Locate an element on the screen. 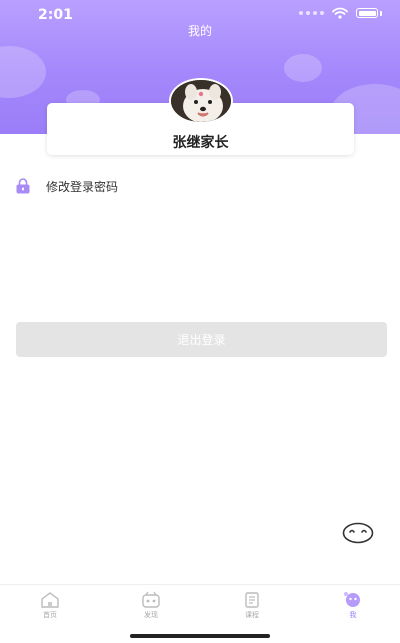  avatar is located at coordinates (201, 101).